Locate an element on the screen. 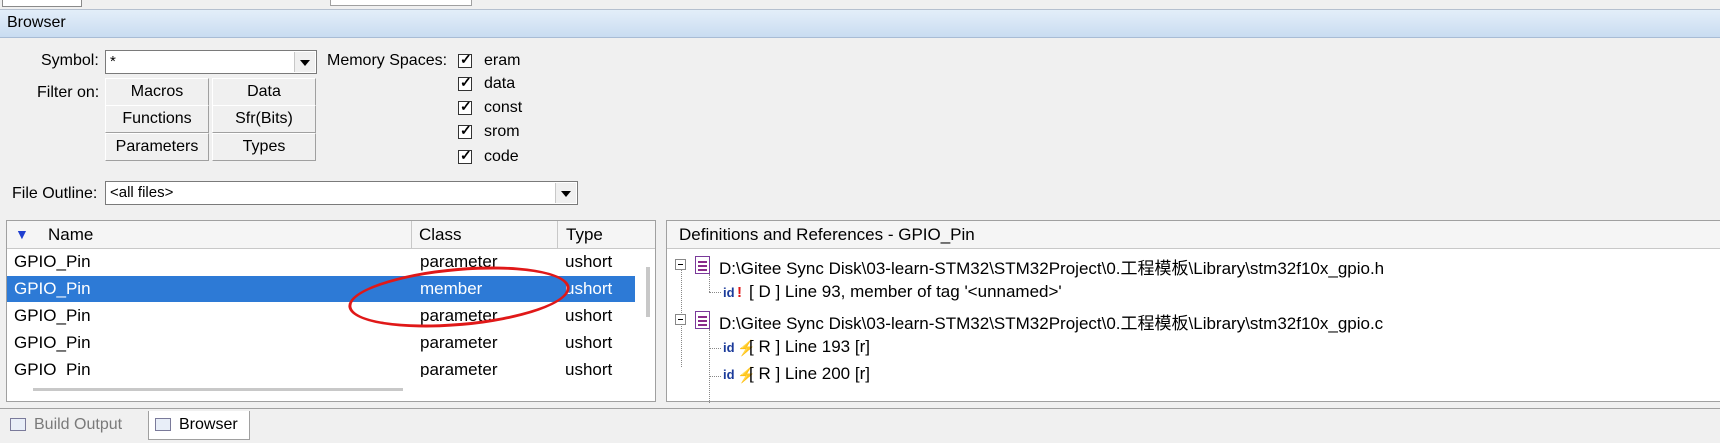 Image resolution: width=1720 pixels, height=443 pixels. file-outline-value: <all files> is located at coordinates (142, 192).